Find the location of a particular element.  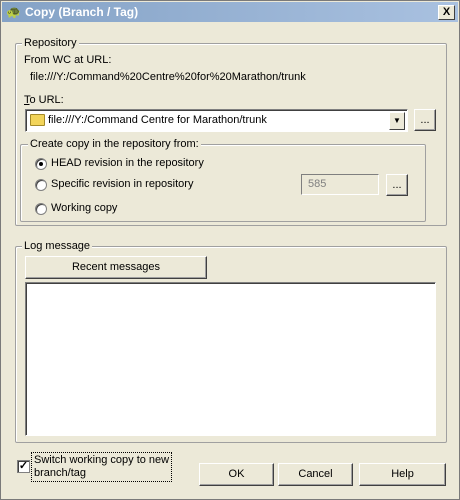

switch-working-copy-checkbox: ✓ is located at coordinates (23, 466).